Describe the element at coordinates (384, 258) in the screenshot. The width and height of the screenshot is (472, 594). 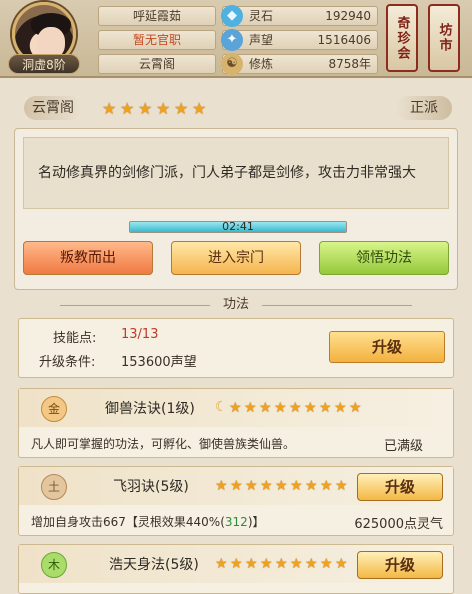
I see `enlighten-skill-button: 领悟功法` at that location.